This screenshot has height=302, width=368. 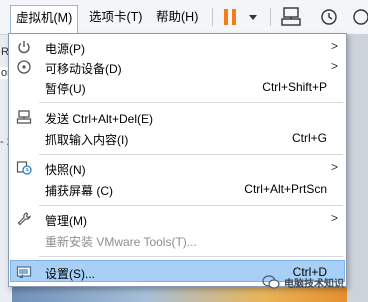 I want to click on menu-item-removable-devices: 可移动设备(D) >, so click(x=177, y=67).